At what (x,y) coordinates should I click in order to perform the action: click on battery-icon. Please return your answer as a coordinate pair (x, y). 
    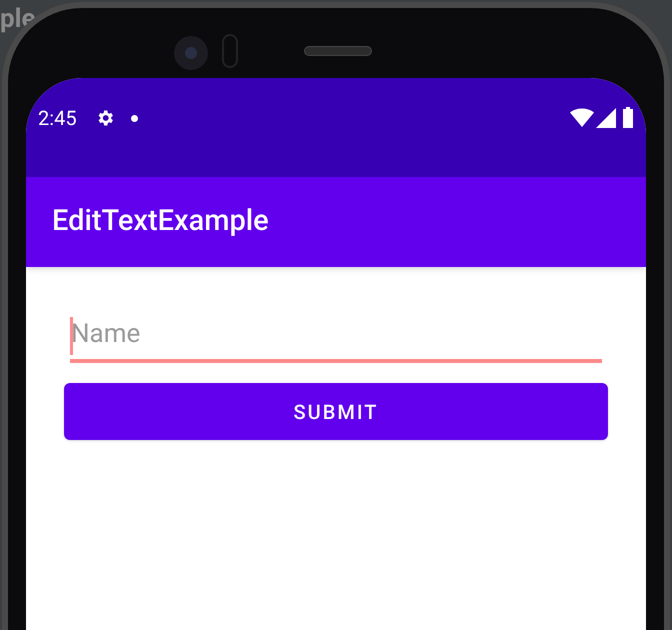
    Looking at the image, I should click on (628, 117).